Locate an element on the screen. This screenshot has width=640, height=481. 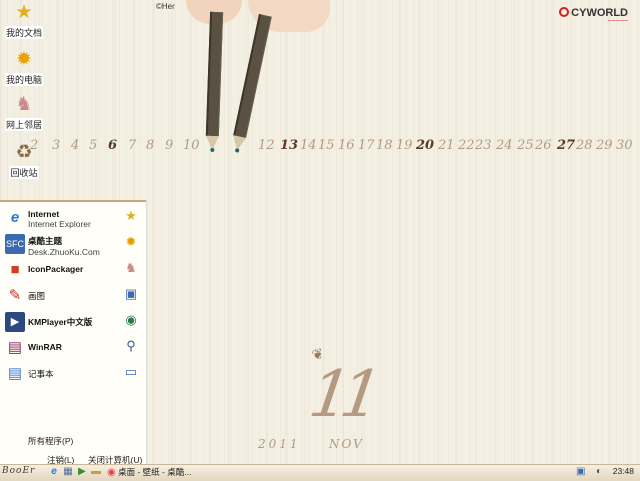
calendar-day: 22 is located at coordinates (466, 145).